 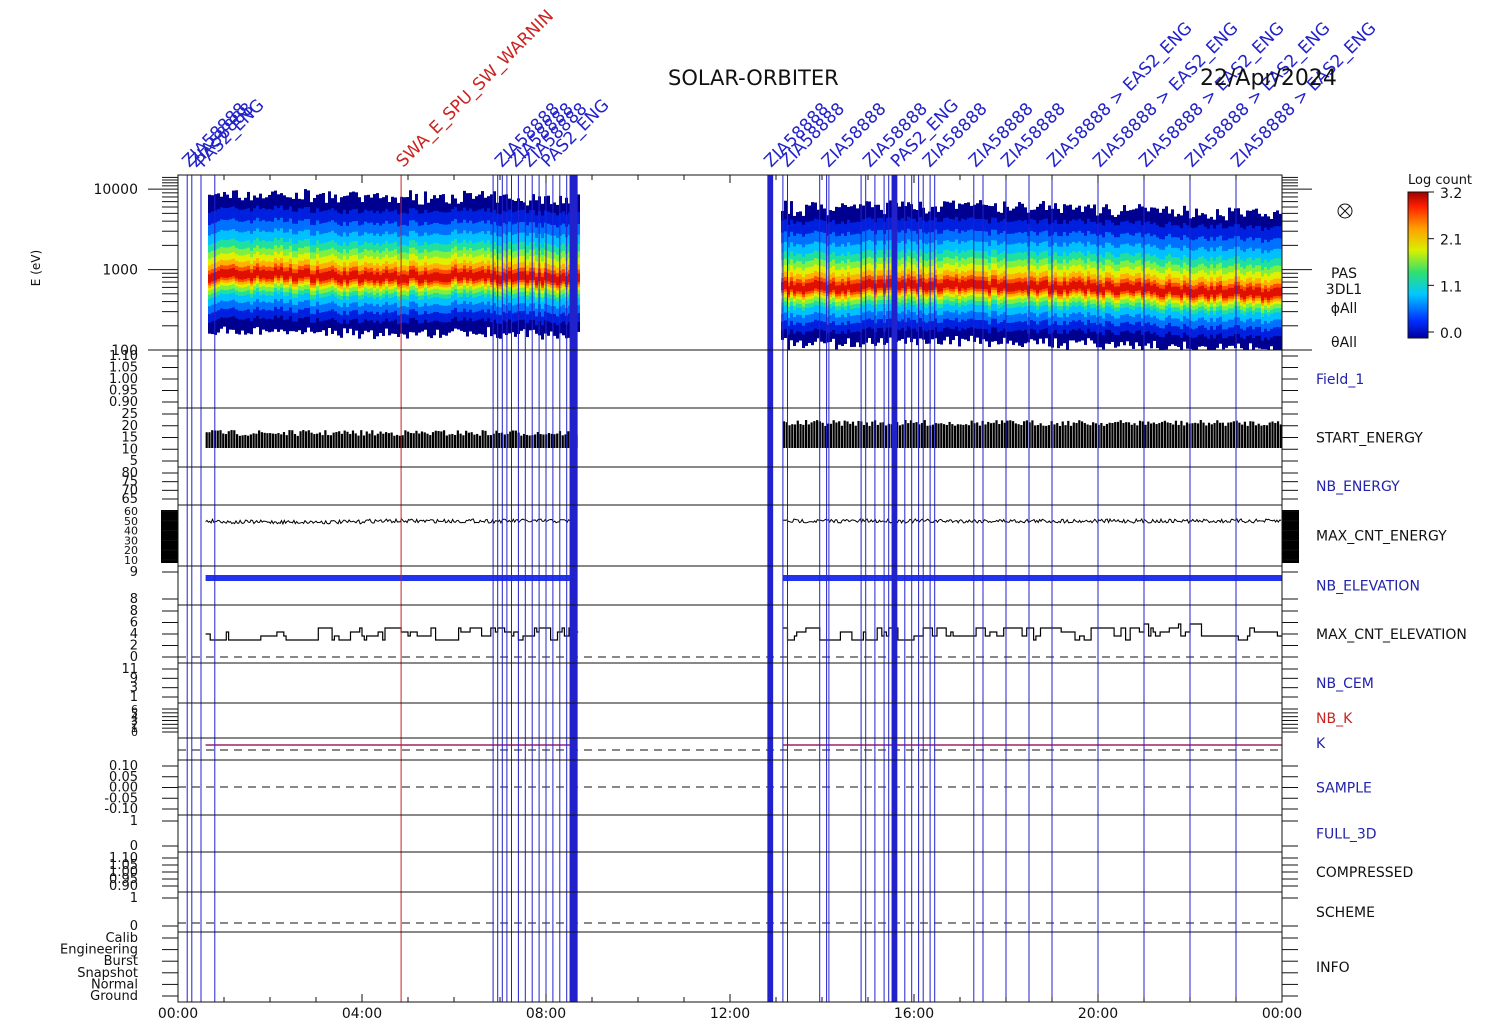 What do you see at coordinates (730, 1013) in the screenshot?
I see `x-tick-label: 12:00` at bounding box center [730, 1013].